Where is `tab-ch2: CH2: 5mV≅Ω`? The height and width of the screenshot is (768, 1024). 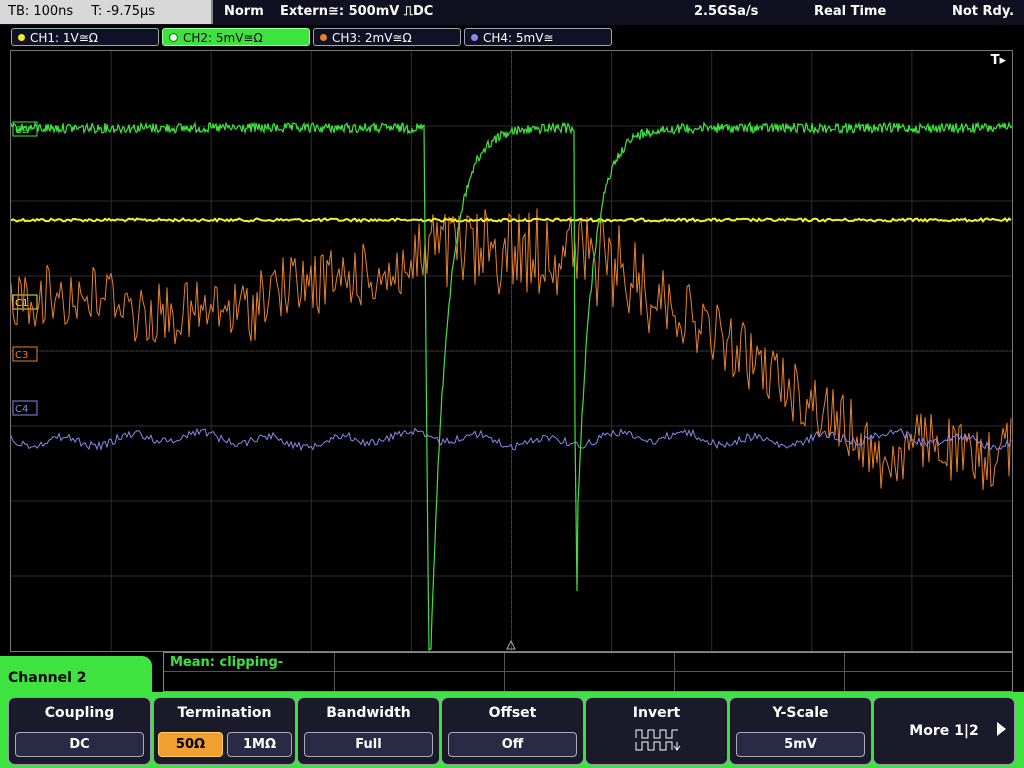 tab-ch2: CH2: 5mV≅Ω is located at coordinates (236, 37).